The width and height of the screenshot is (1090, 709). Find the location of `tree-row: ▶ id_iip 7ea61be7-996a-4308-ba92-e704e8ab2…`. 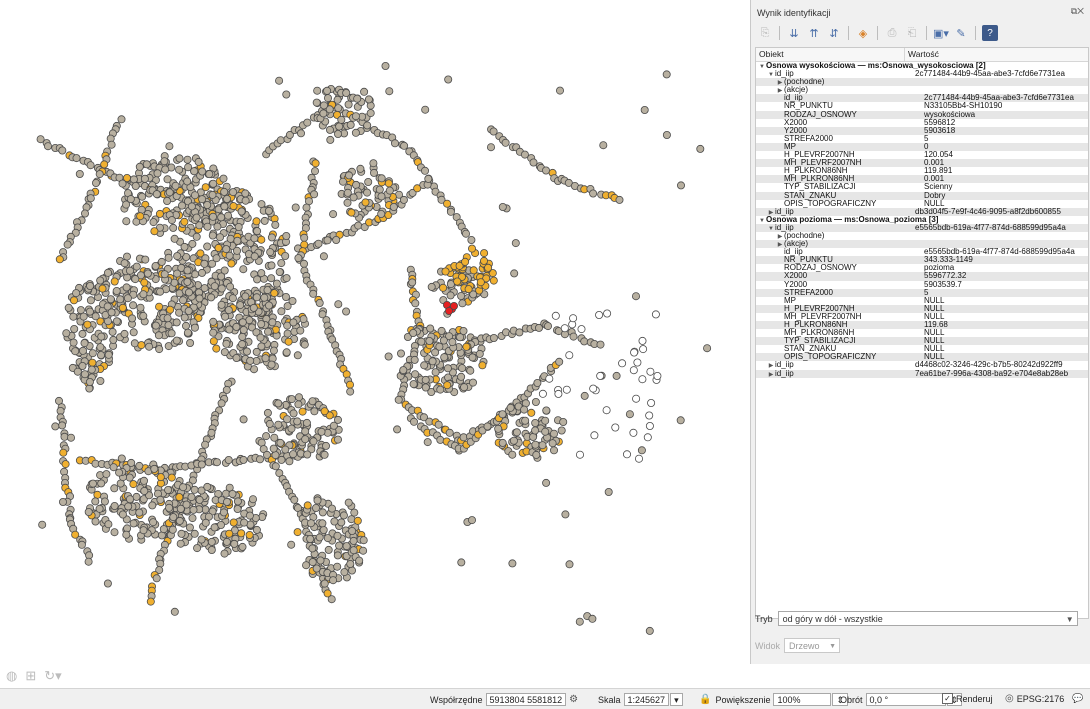

tree-row: ▶ id_iip 7ea61be7-996a-4308-ba92-e704e8ab2… is located at coordinates (922, 373).